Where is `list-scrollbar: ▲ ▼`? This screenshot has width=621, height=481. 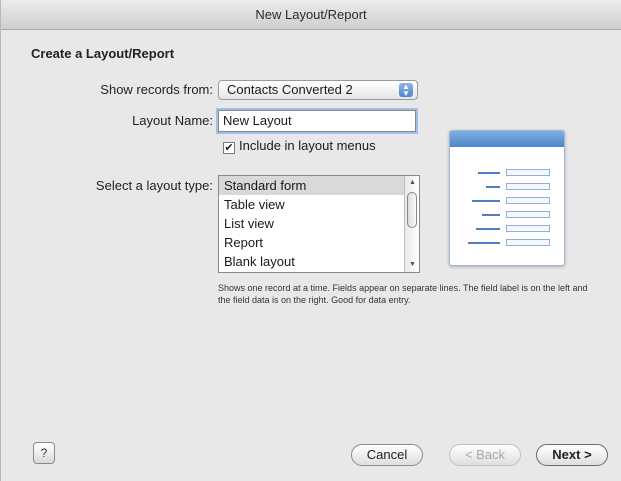 list-scrollbar: ▲ ▼ is located at coordinates (411, 224).